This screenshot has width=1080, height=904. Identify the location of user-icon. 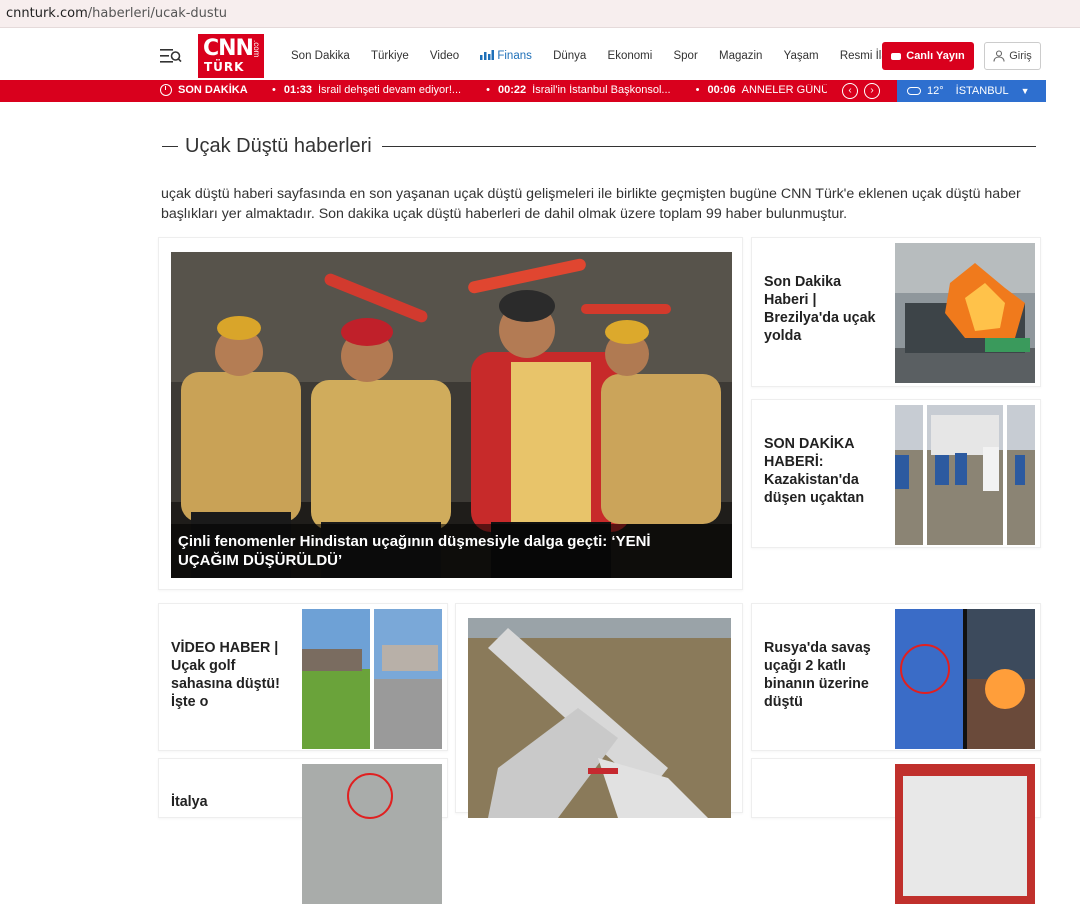
(999, 56).